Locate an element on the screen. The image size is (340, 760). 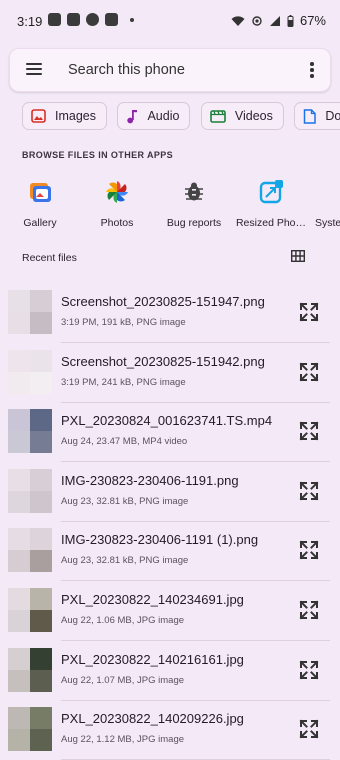
file-name: PXL_20230822_140209226.jpg is located at coordinates (152, 719).